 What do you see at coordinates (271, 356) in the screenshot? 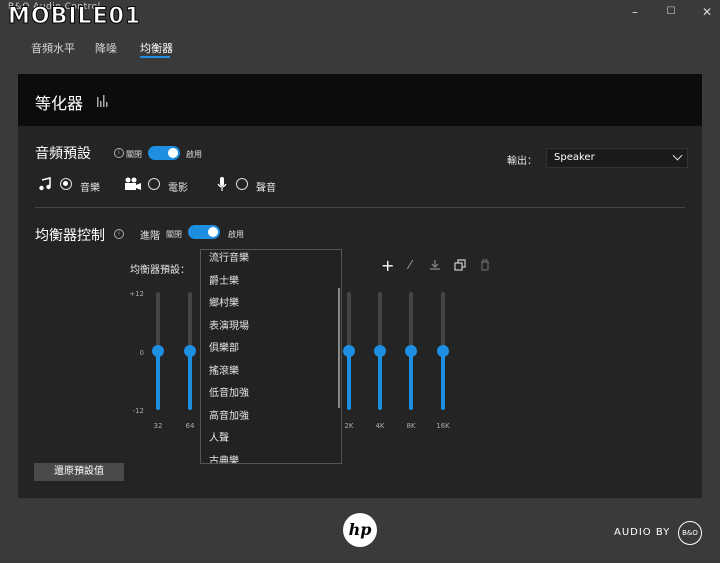
I see `eq-preset-dropdown: 流行音樂爵士樂鄉村樂表演現場俱樂部搖滾樂低音加強高音加強人聲古典樂` at bounding box center [271, 356].